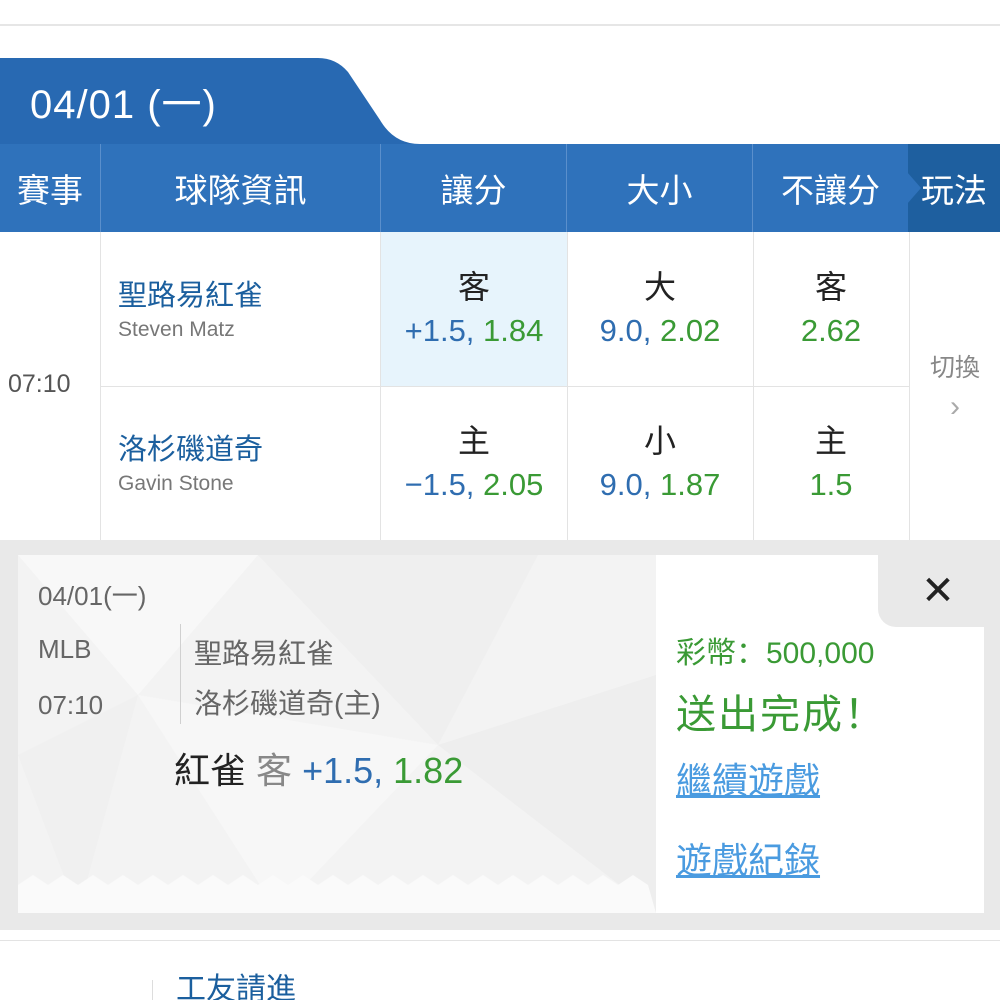 The image size is (1000, 1000). What do you see at coordinates (831, 330) in the screenshot?
I see `odds-value: 2.62` at bounding box center [831, 330].